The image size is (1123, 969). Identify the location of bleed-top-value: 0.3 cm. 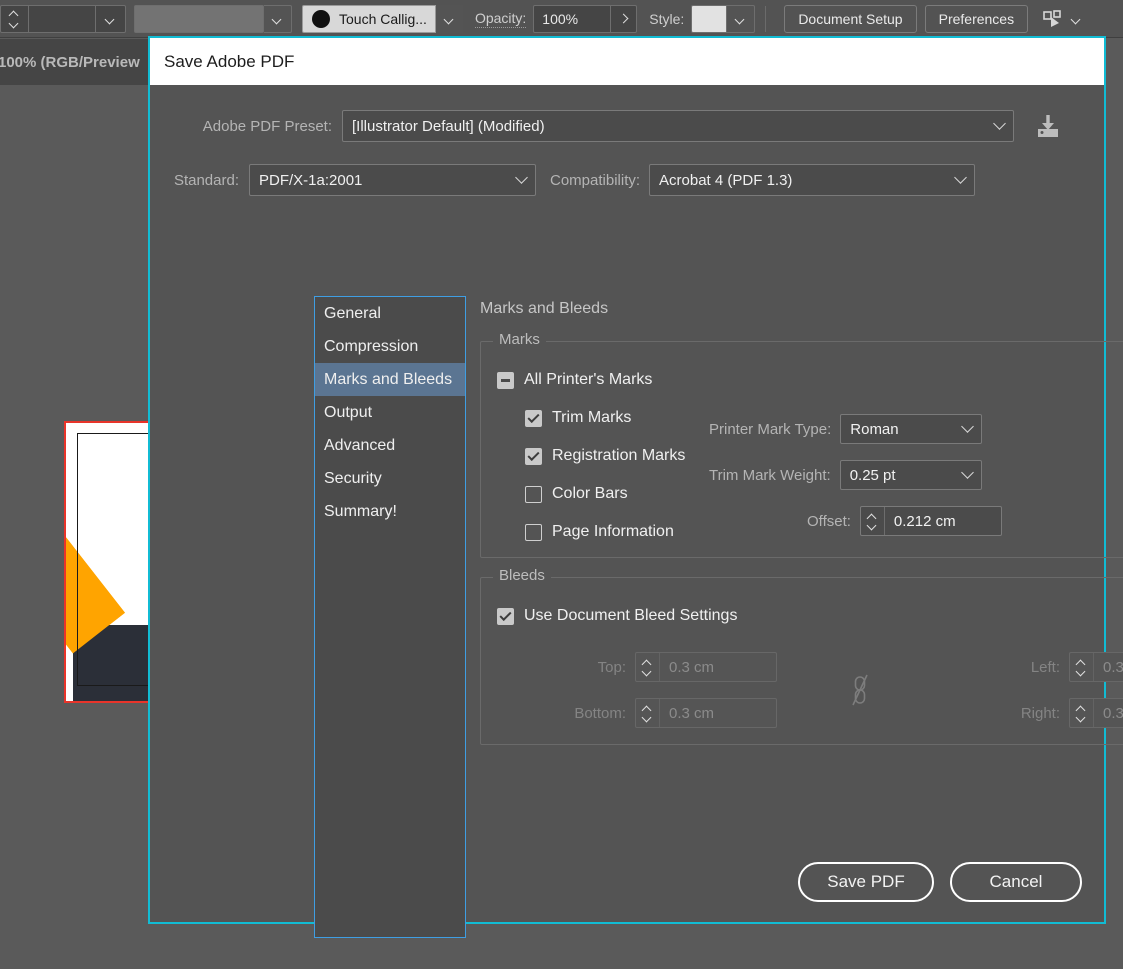
(687, 667).